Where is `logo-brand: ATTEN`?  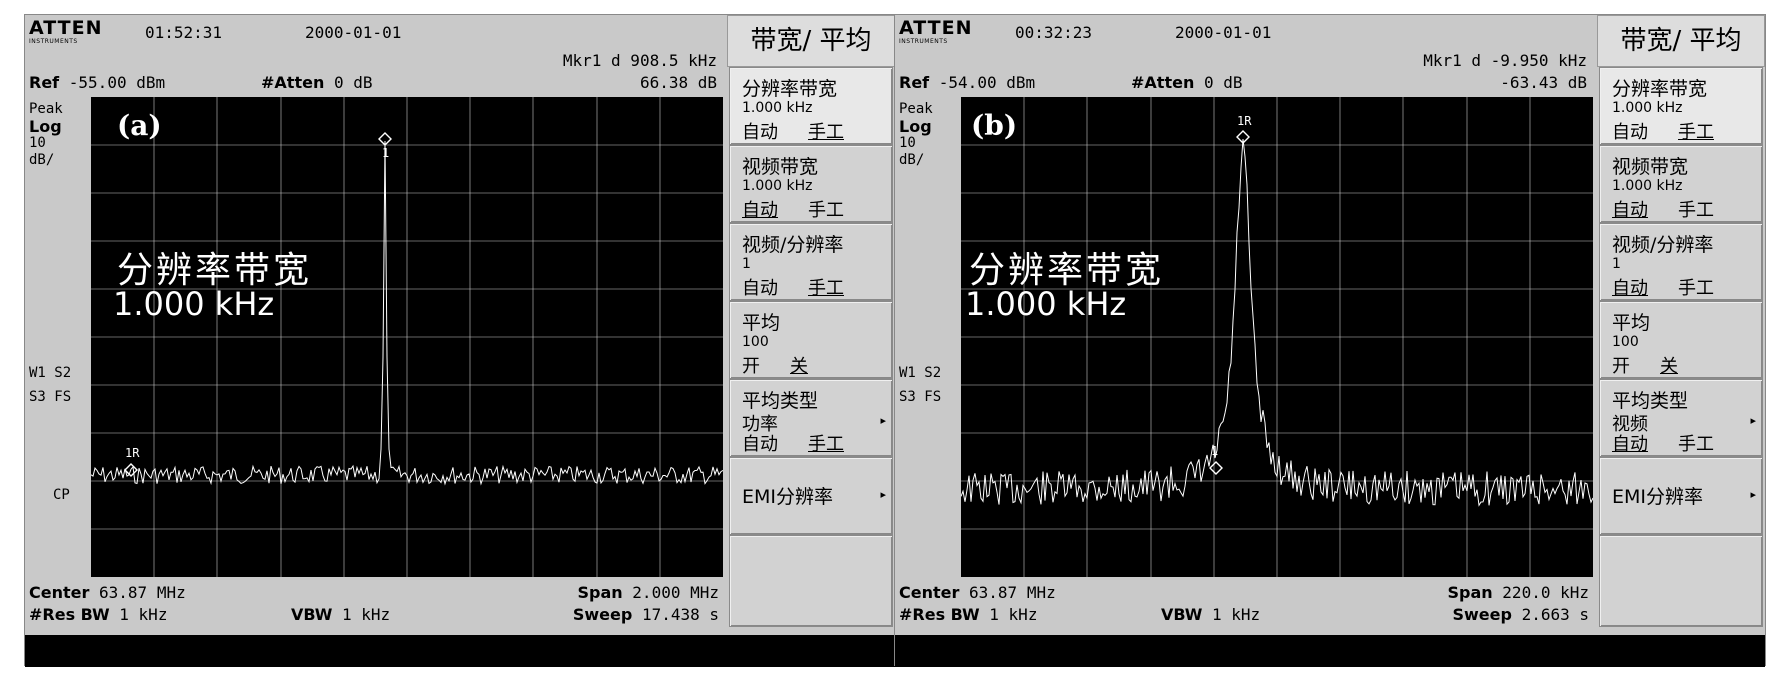 logo-brand: ATTEN is located at coordinates (936, 28).